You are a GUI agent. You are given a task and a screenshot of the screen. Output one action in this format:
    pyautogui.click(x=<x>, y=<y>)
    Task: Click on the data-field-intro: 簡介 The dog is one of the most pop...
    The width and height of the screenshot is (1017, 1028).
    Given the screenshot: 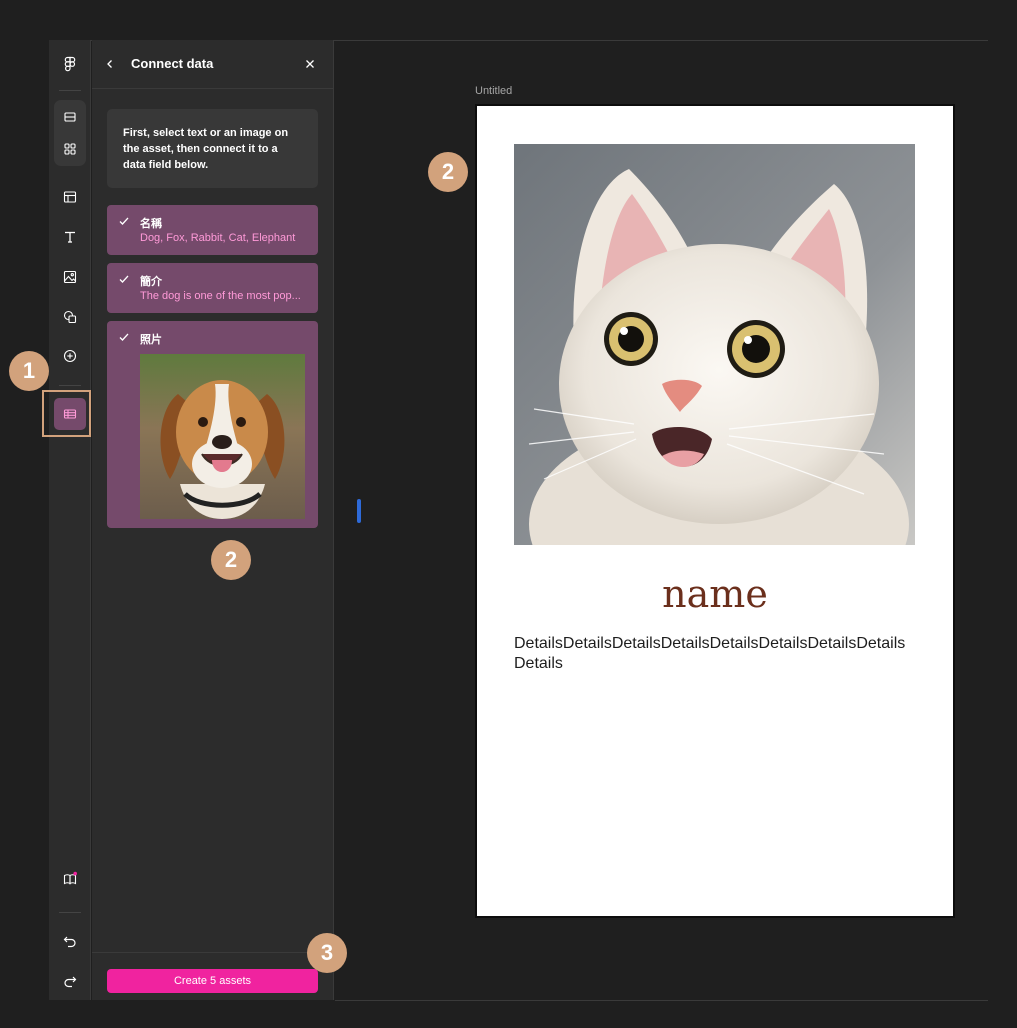 What is the action you would take?
    pyautogui.click(x=212, y=288)
    